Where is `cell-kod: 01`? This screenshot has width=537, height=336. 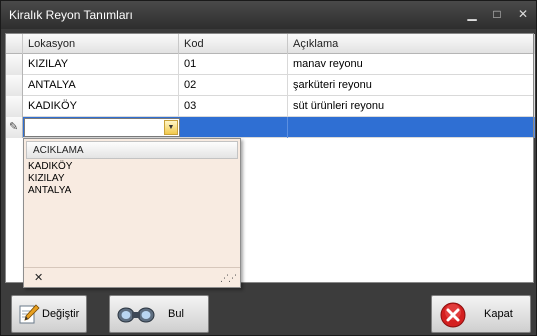 cell-kod: 01 is located at coordinates (233, 64).